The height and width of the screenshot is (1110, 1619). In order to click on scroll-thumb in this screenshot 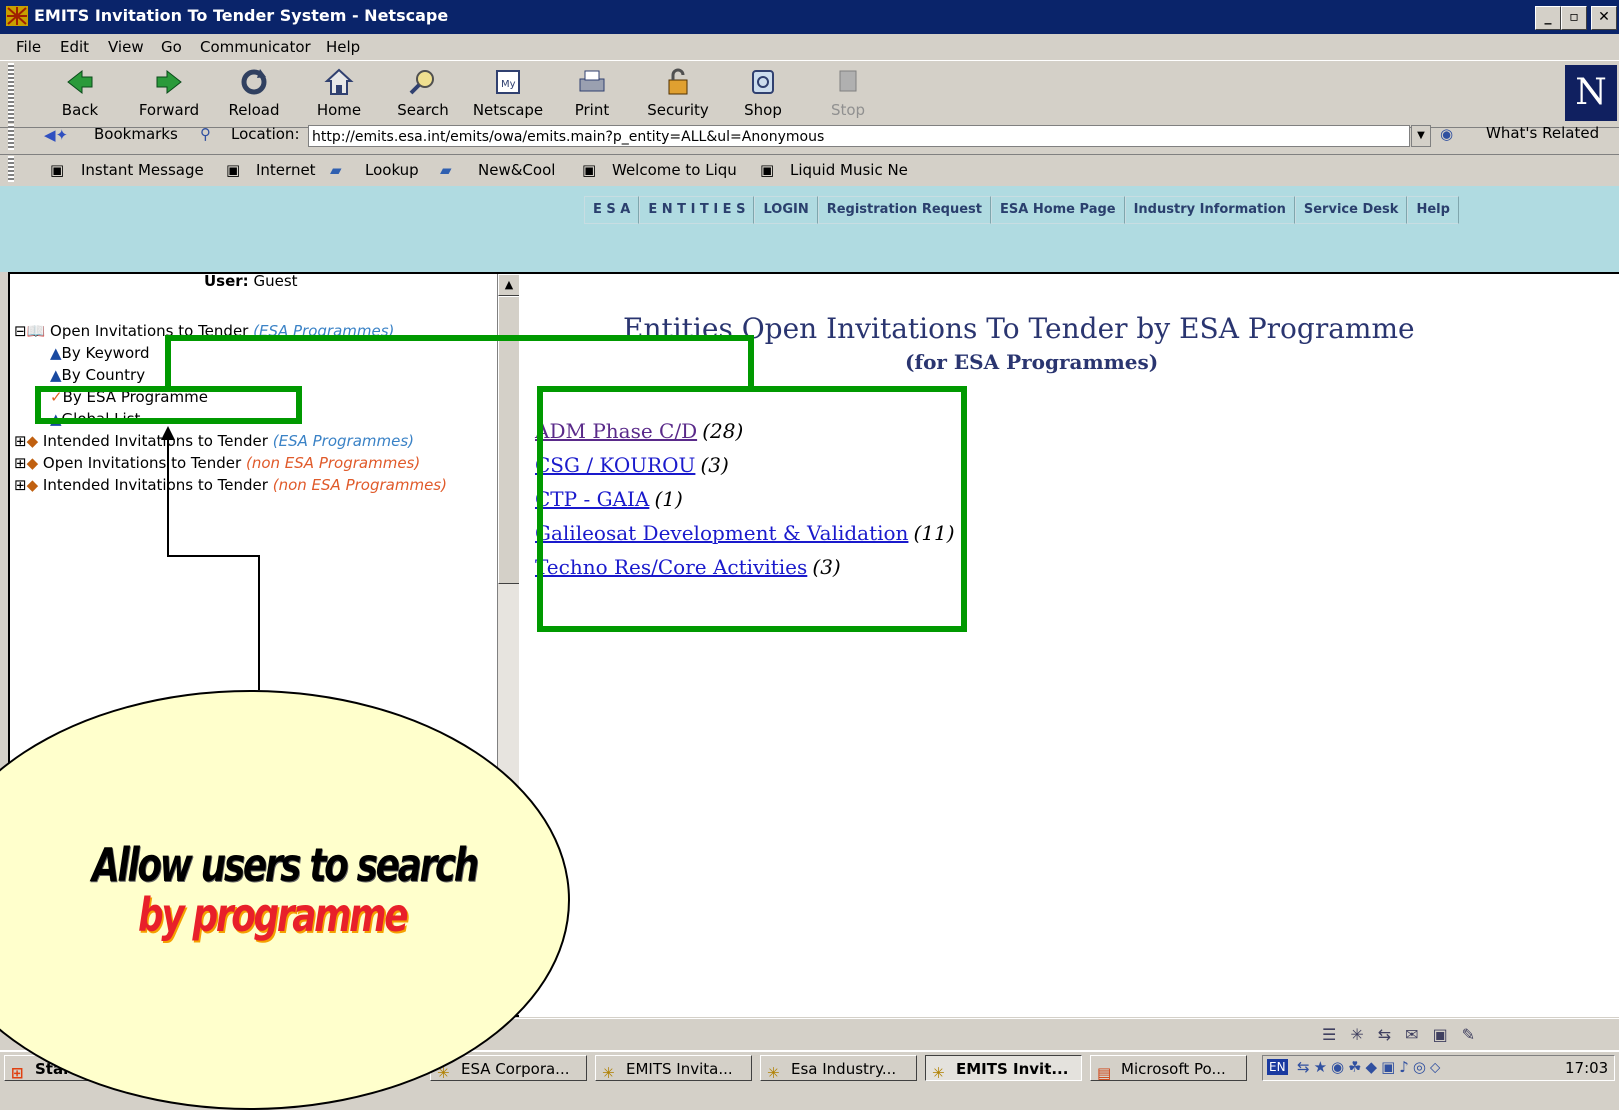, I will do `click(509, 440)`.